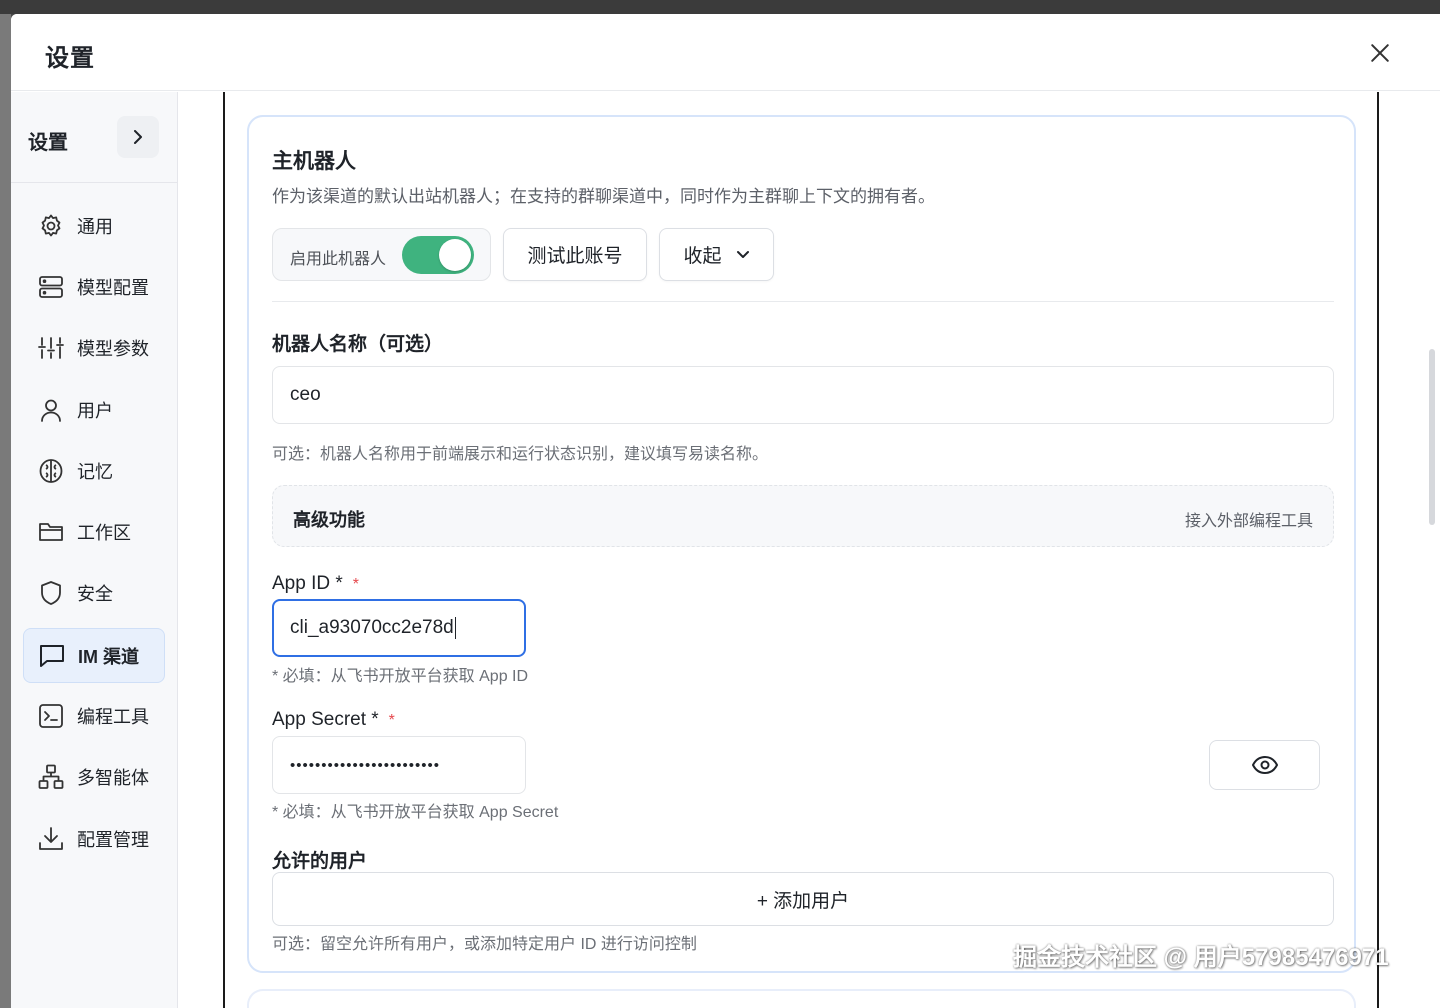 The height and width of the screenshot is (1008, 1440). Describe the element at coordinates (113, 287) in the screenshot. I see `sidebar-item-label: 模型配置` at that location.